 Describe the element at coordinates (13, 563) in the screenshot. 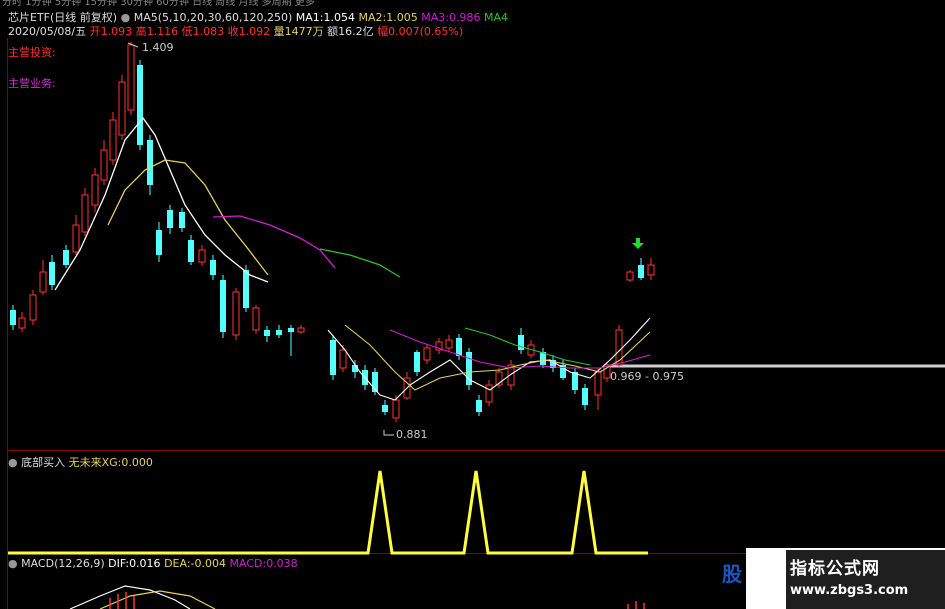

I see `macd-toggle-icon: ●` at that location.